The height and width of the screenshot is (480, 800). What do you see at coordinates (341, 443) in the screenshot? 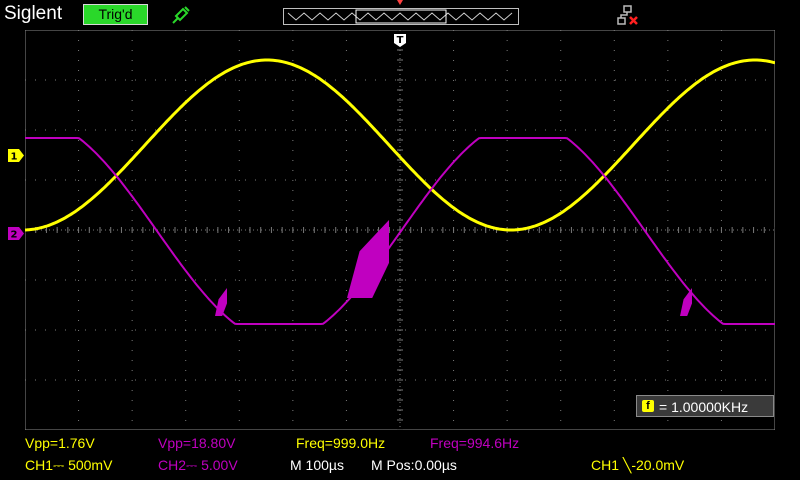
I see `ch1-freq-measurement: Freq=999.0Hz` at bounding box center [341, 443].